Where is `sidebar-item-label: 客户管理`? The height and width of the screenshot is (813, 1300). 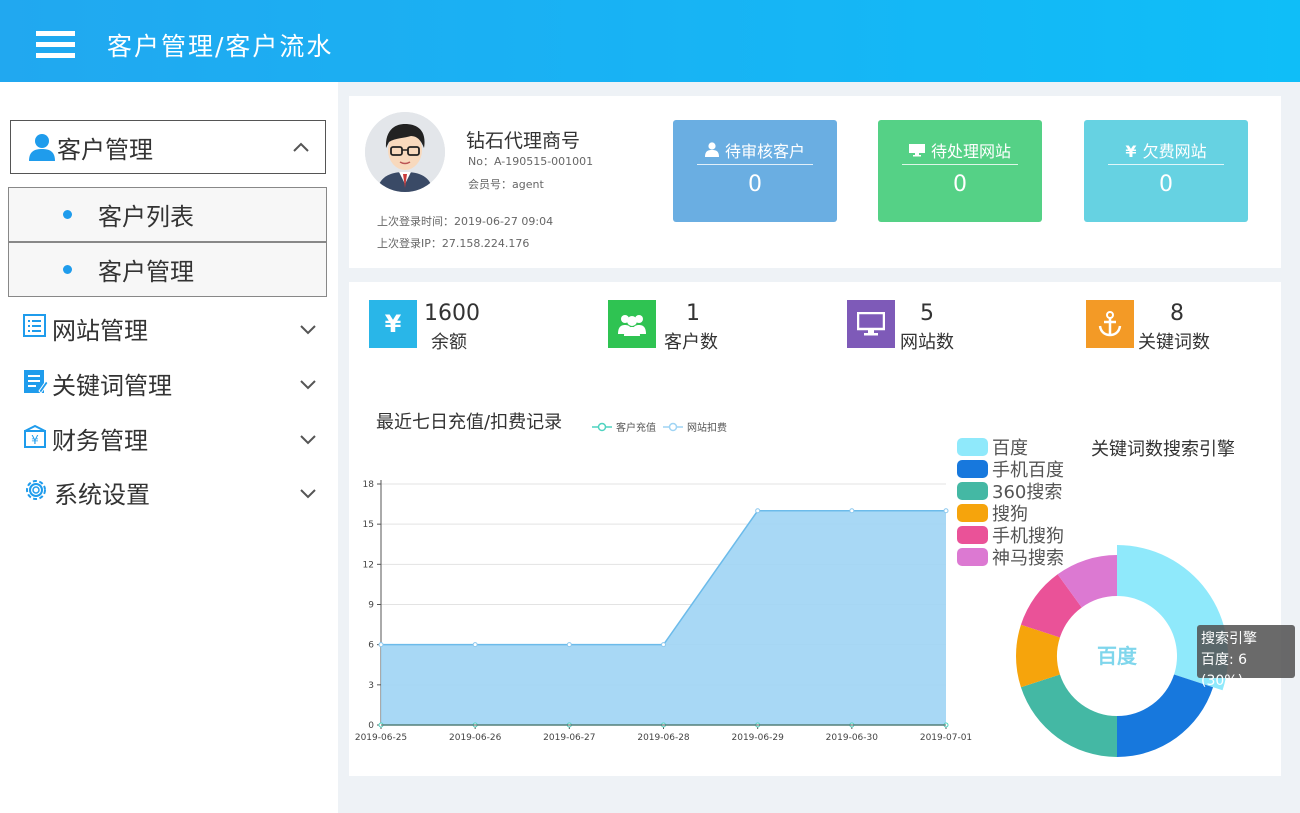
sidebar-item-label: 客户管理 is located at coordinates (105, 149).